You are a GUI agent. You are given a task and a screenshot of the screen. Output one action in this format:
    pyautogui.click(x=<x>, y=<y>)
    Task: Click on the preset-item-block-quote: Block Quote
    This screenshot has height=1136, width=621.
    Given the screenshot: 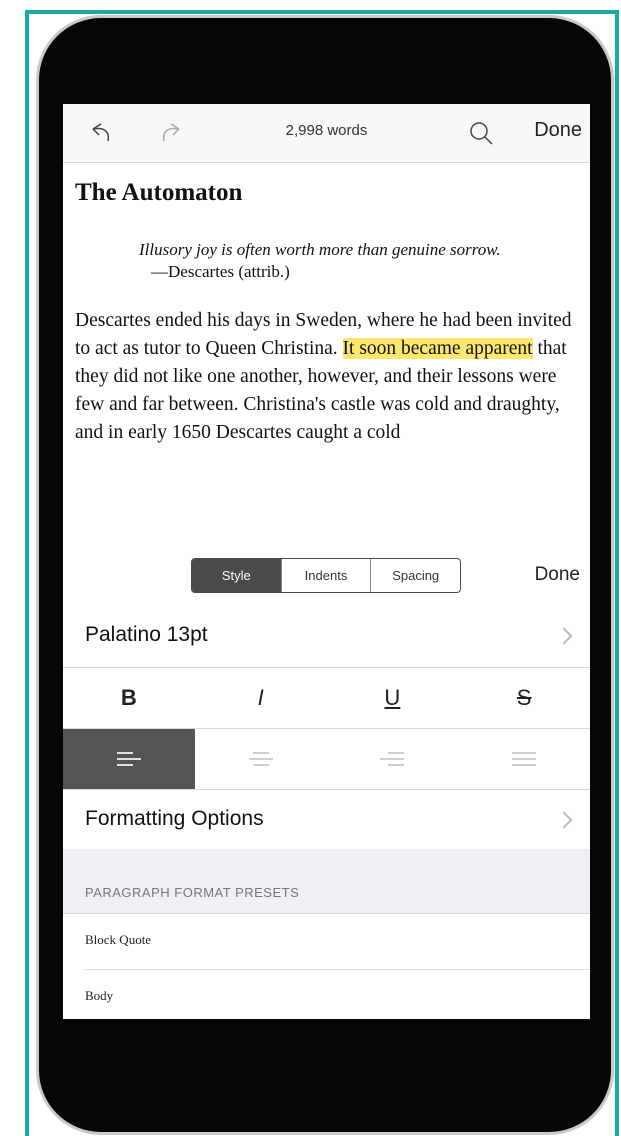 What is the action you would take?
    pyautogui.click(x=337, y=942)
    